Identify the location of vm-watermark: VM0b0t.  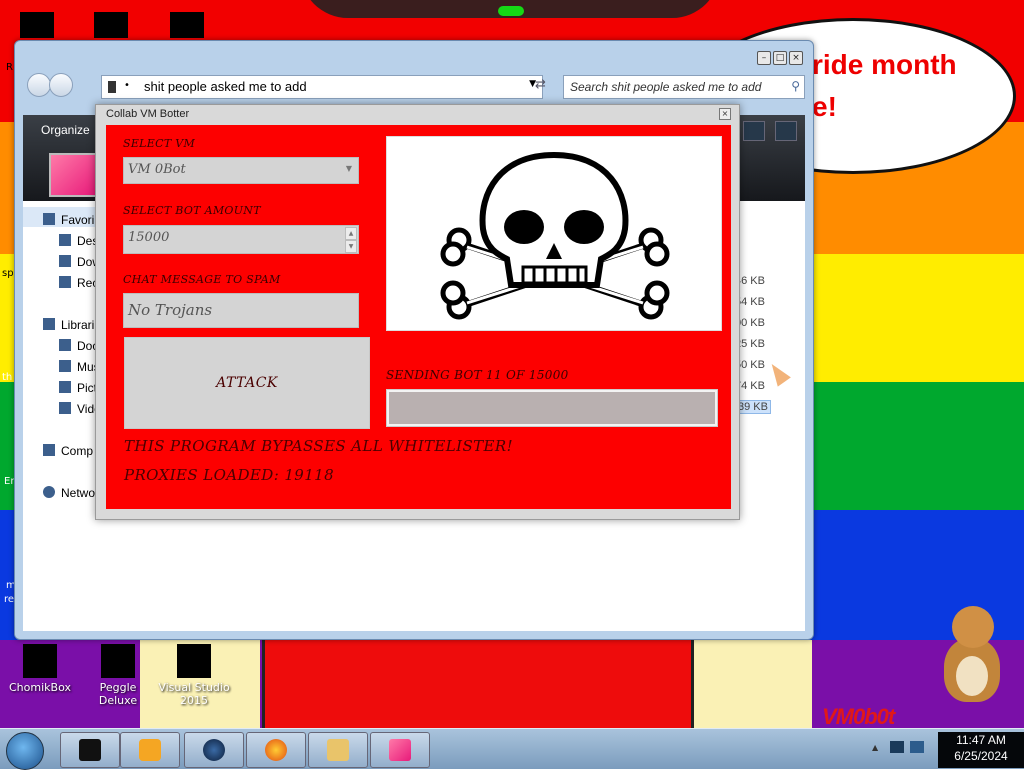
(858, 716).